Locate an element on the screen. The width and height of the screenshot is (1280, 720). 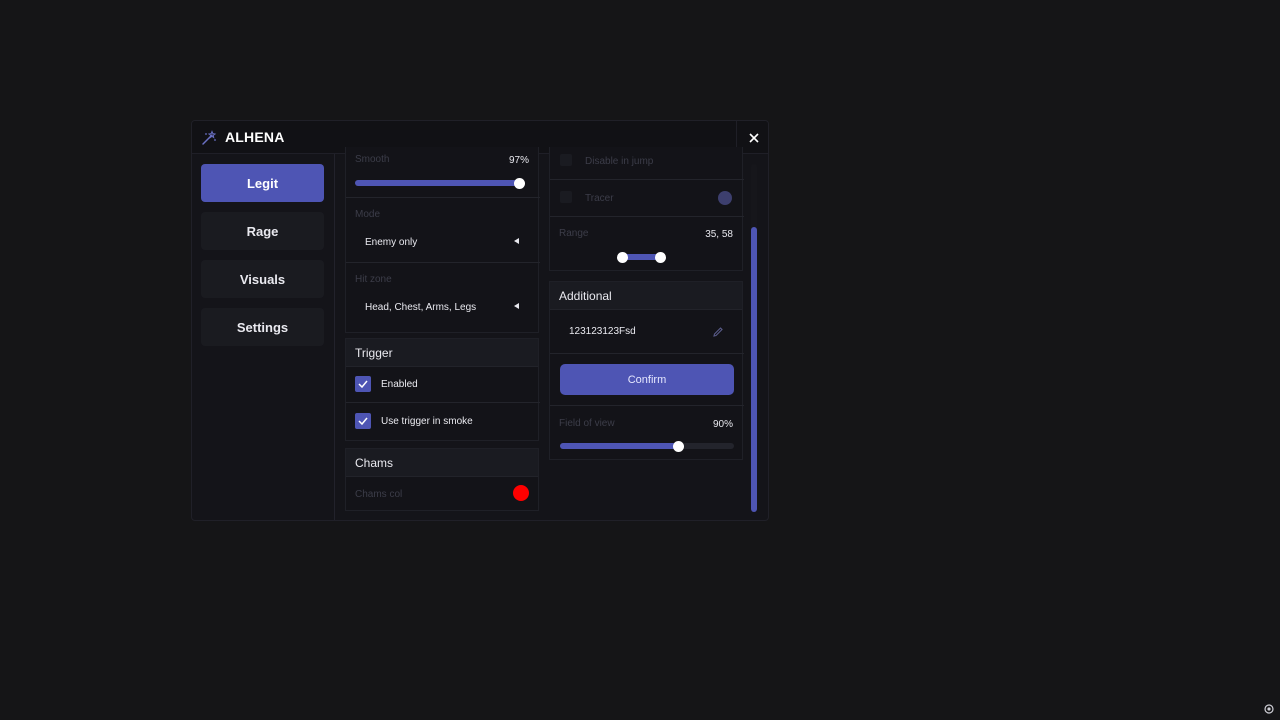
smooth-label: Smooth is located at coordinates (372, 159).